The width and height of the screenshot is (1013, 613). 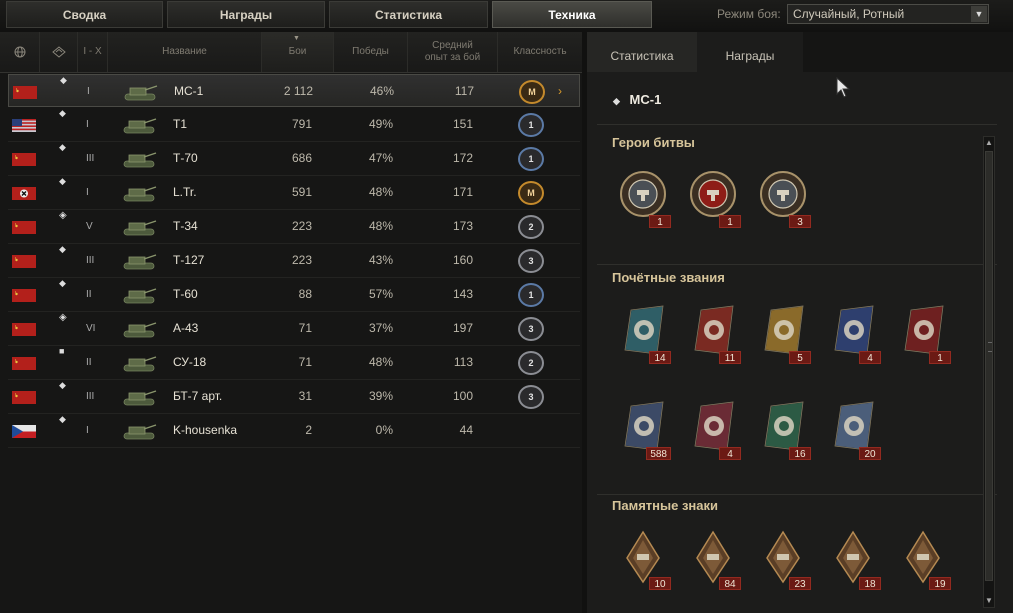 I want to click on table-row: ◈ V Т-34 223 48% 173 2, so click(x=294, y=227).